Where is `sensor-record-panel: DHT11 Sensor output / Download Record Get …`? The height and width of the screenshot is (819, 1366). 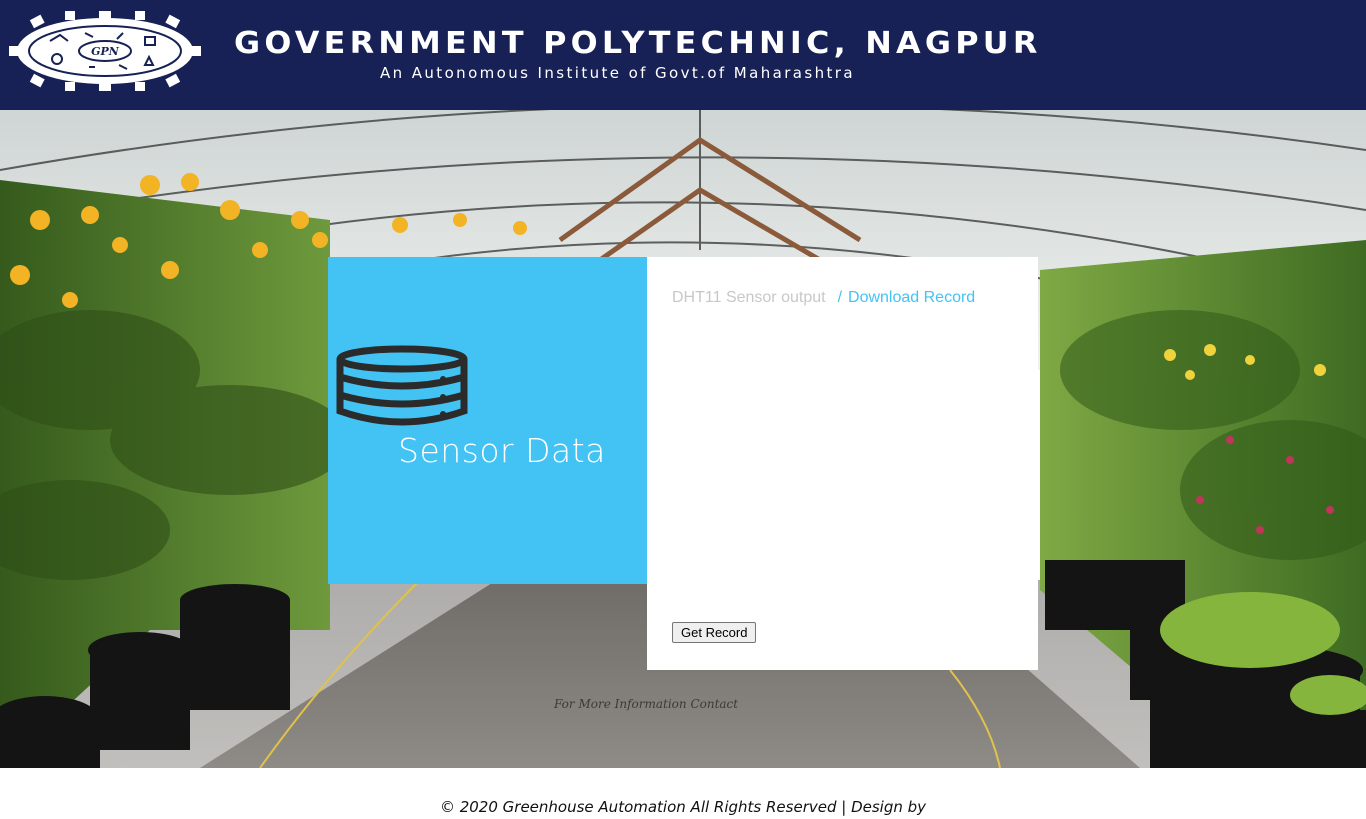 sensor-record-panel: DHT11 Sensor output / Download Record Get … is located at coordinates (842, 463).